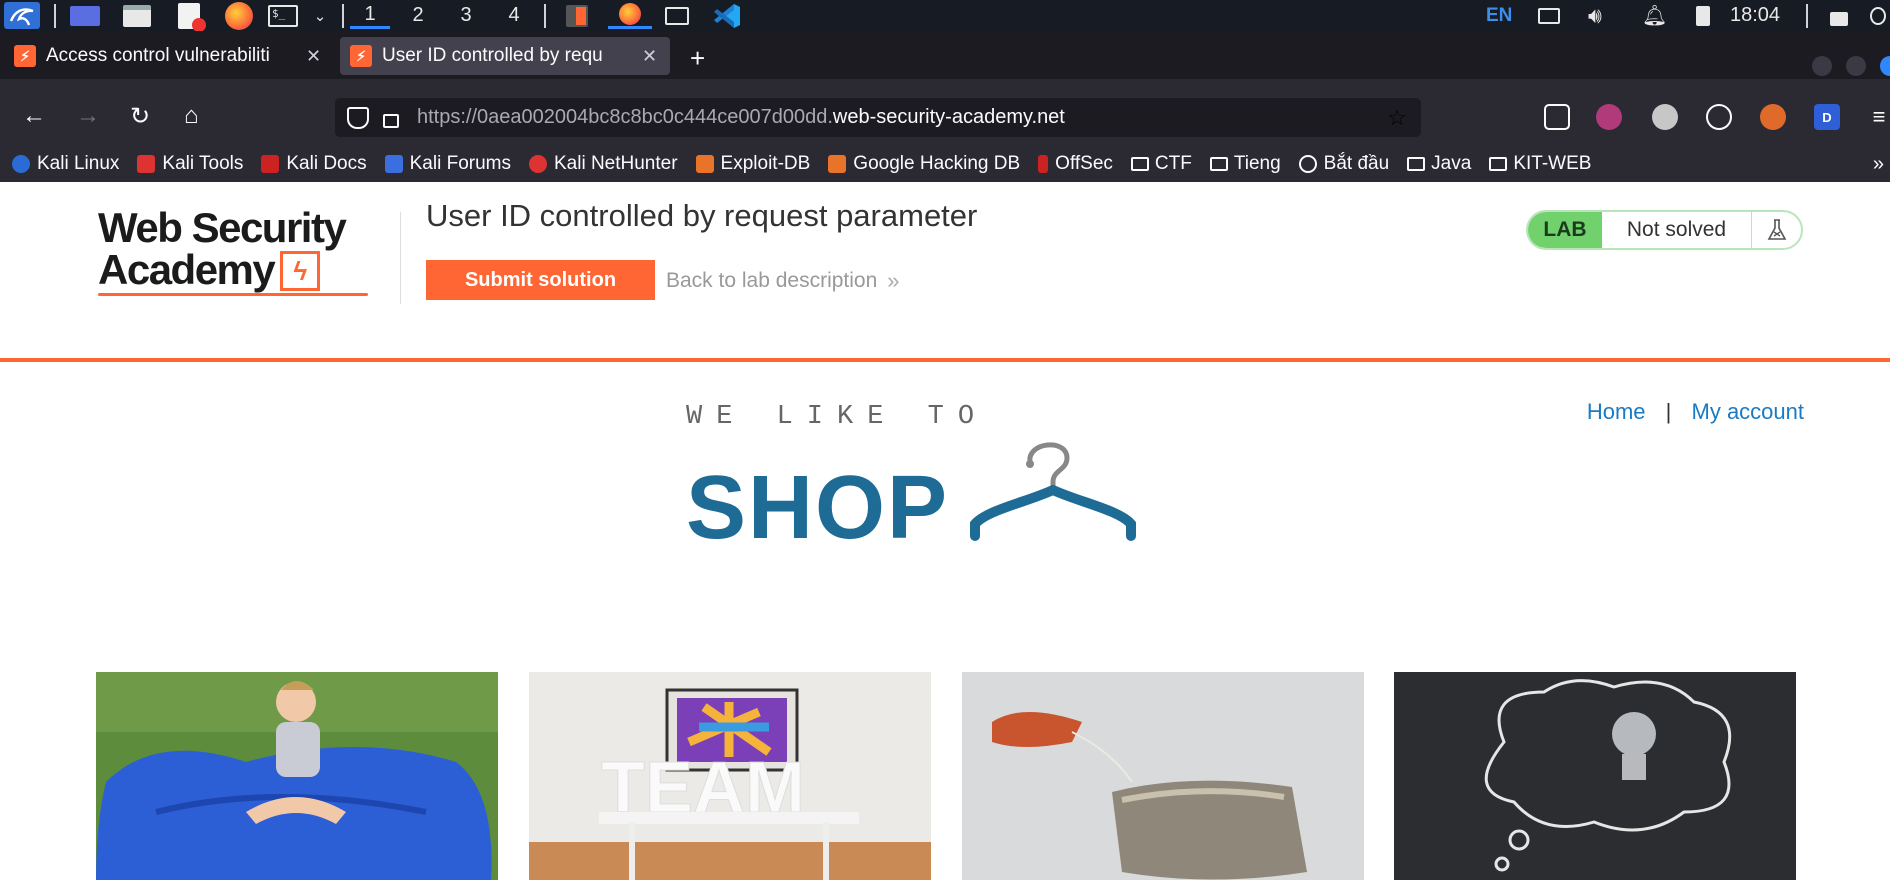  I want to click on bookmark-kali-forums: Kali Forums, so click(447, 164).